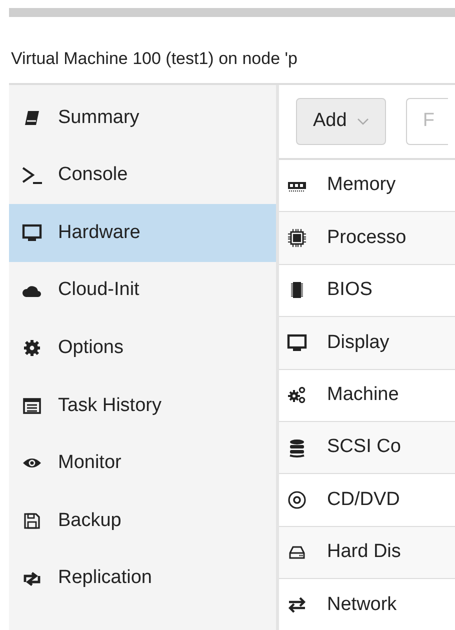 The height and width of the screenshot is (630, 455). I want to click on hardware-item-label: BIOS, so click(349, 290).